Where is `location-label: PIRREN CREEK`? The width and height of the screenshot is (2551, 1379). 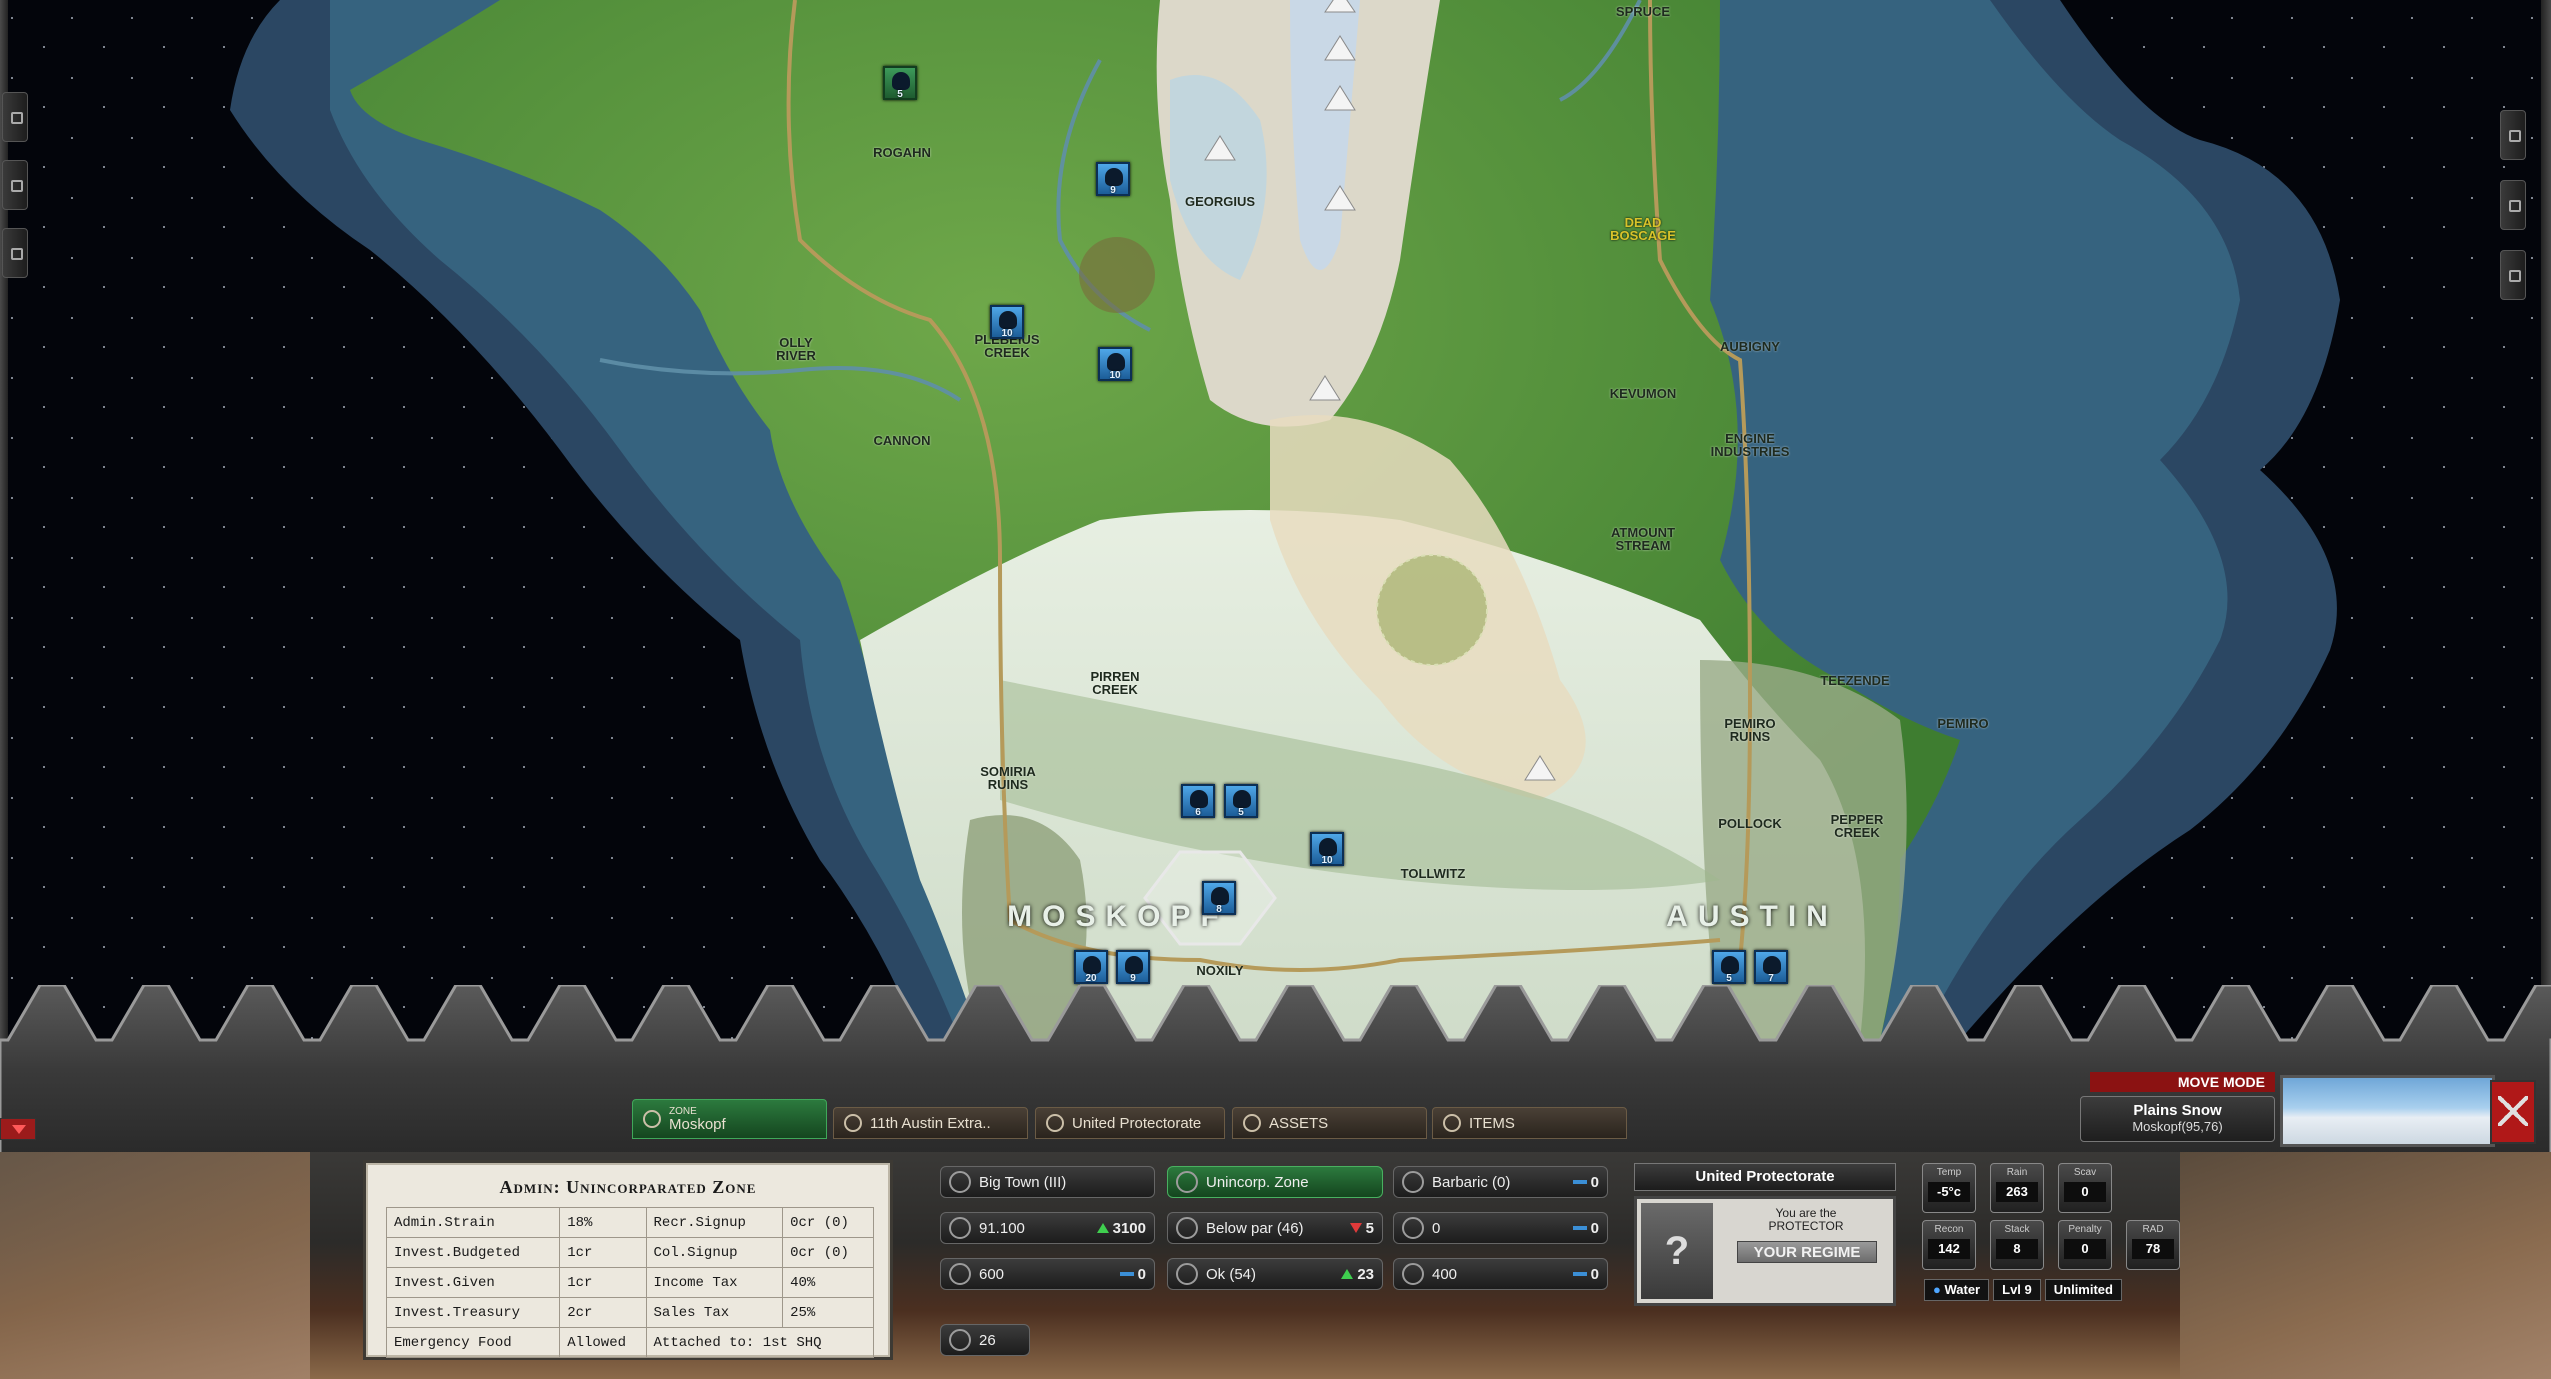
location-label: PIRREN CREEK is located at coordinates (1115, 683).